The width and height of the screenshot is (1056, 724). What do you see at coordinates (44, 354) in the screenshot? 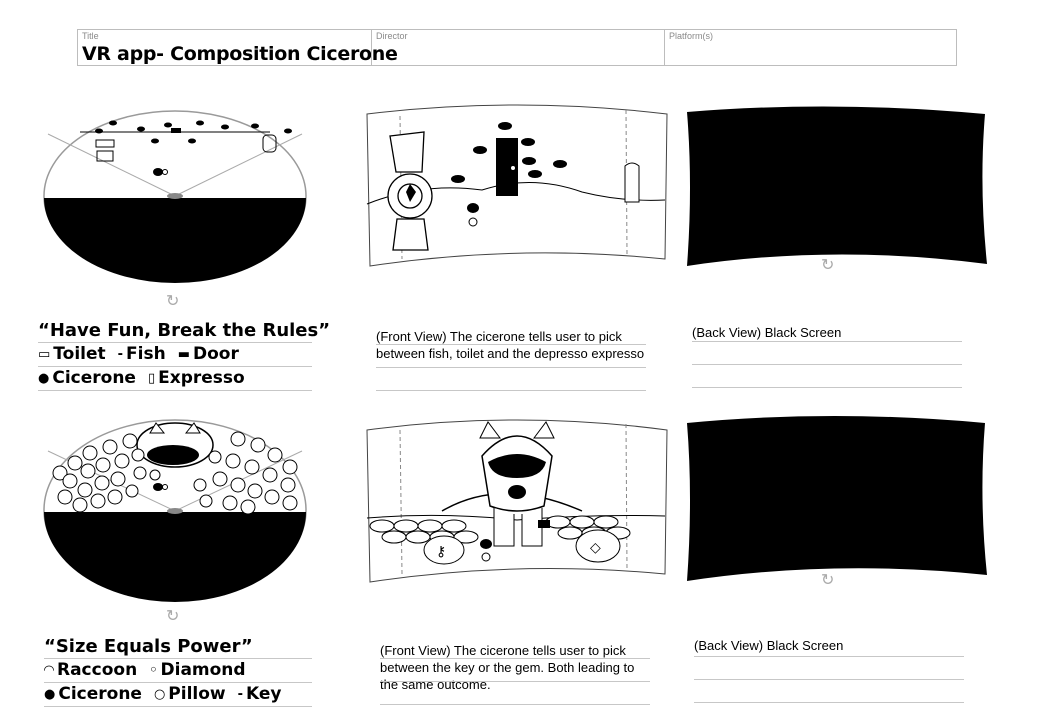
I see `toilet-icon: ▭` at bounding box center [44, 354].